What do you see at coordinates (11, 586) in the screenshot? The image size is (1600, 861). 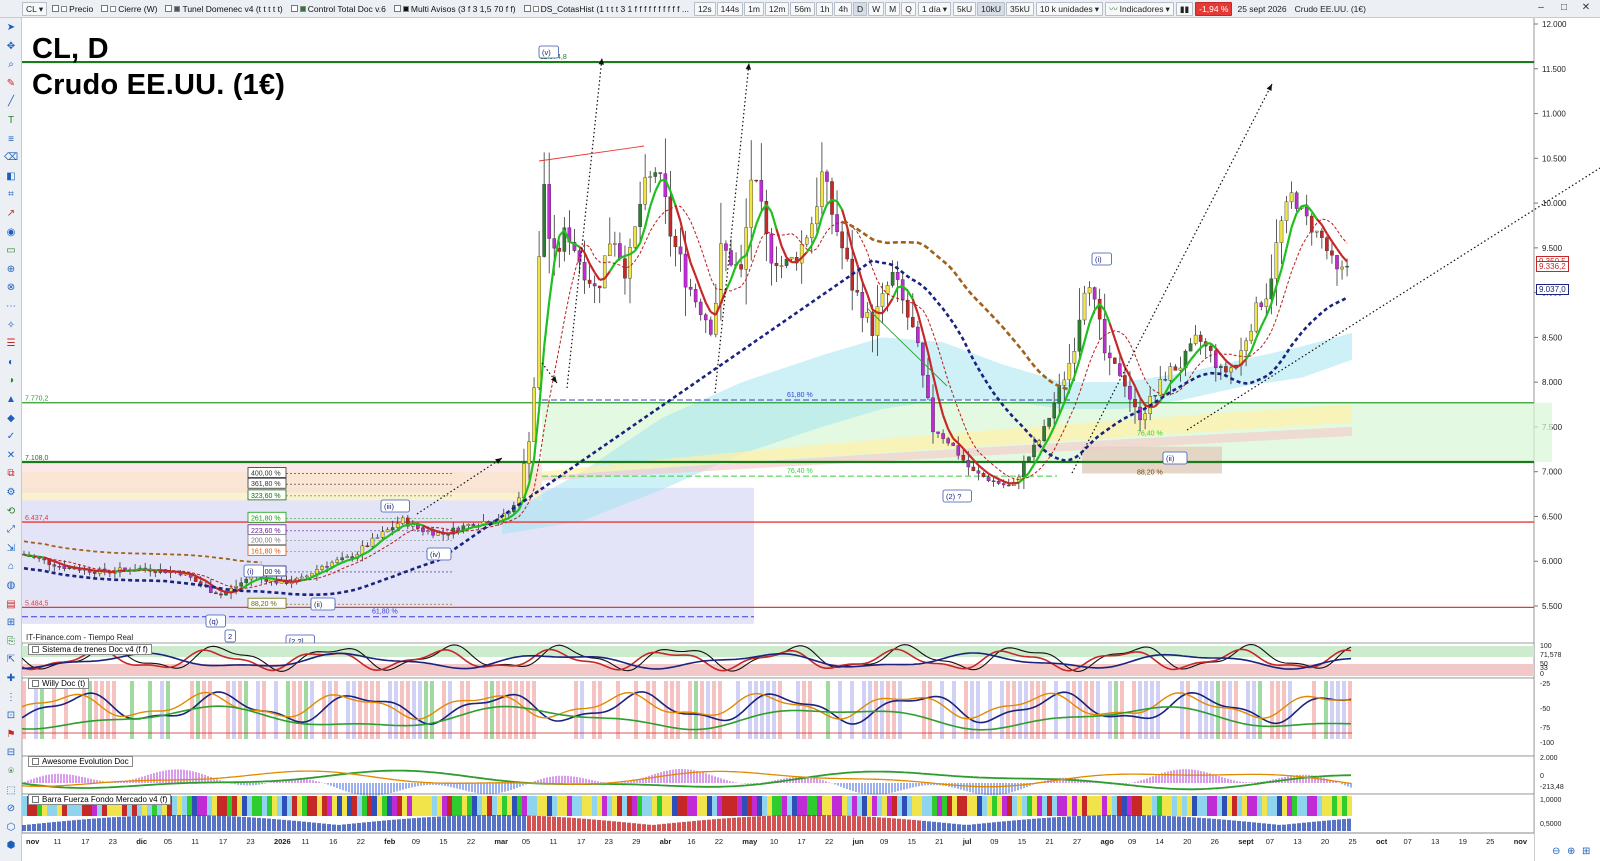 I see `tool-30-icon: ◍` at bounding box center [11, 586].